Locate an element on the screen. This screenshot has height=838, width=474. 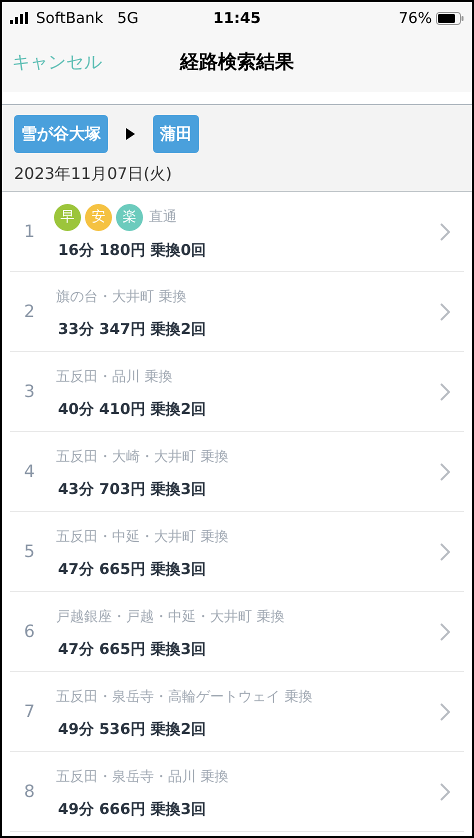
transfer-stations: 五反田・泉岳寺・品川 乗換 is located at coordinates (142, 777).